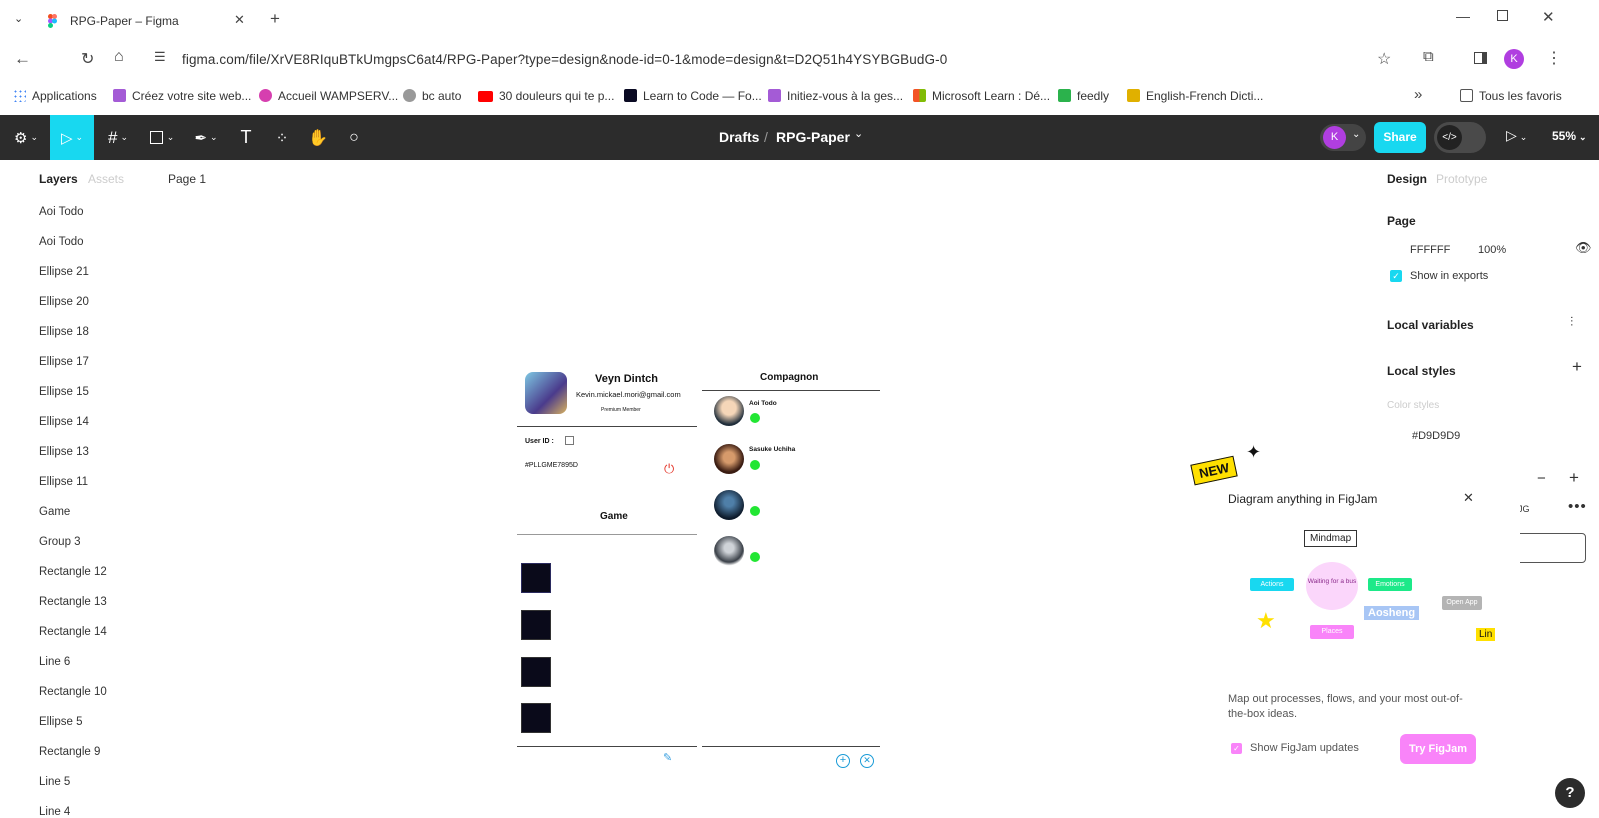  I want to click on page-opacity-value: 100%, so click(1492, 250).